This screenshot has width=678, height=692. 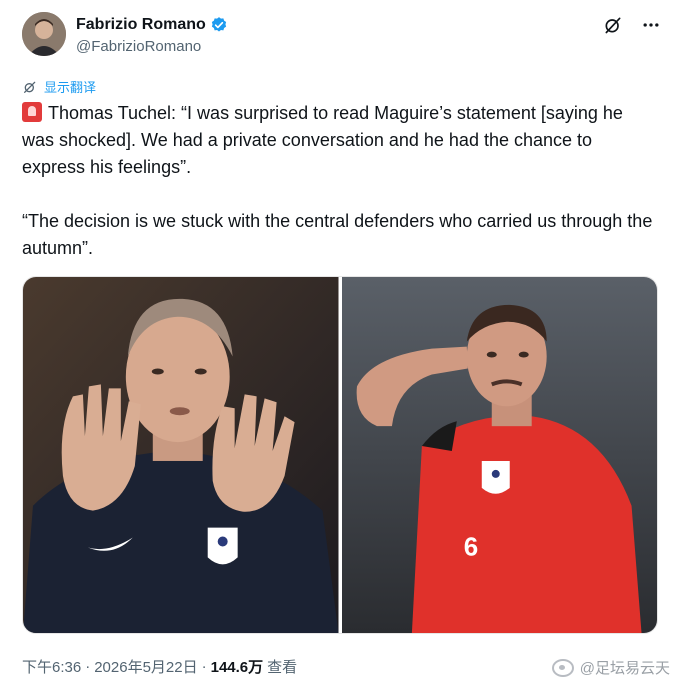 What do you see at coordinates (342, 36) in the screenshot?
I see `tweet-header: Fabrizio Romano @FabrizioRomano` at bounding box center [342, 36].